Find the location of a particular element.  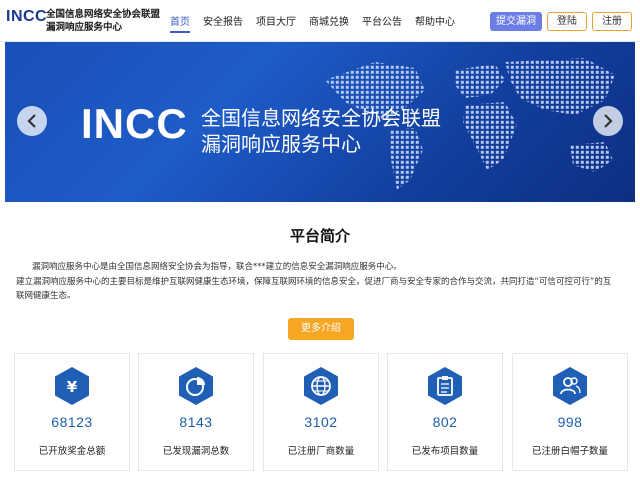

stat-card-bounty: ¥ 68123 已开放奖金总额 is located at coordinates (72, 412).